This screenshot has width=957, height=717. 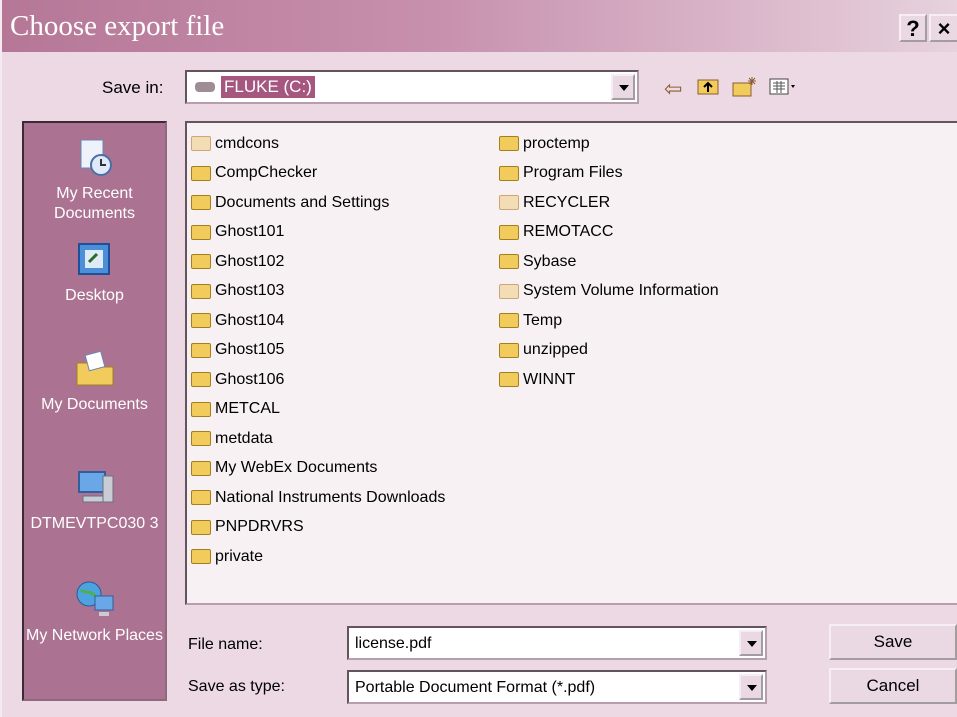 I want to click on folder-item: Ghost102, so click(x=318, y=262).